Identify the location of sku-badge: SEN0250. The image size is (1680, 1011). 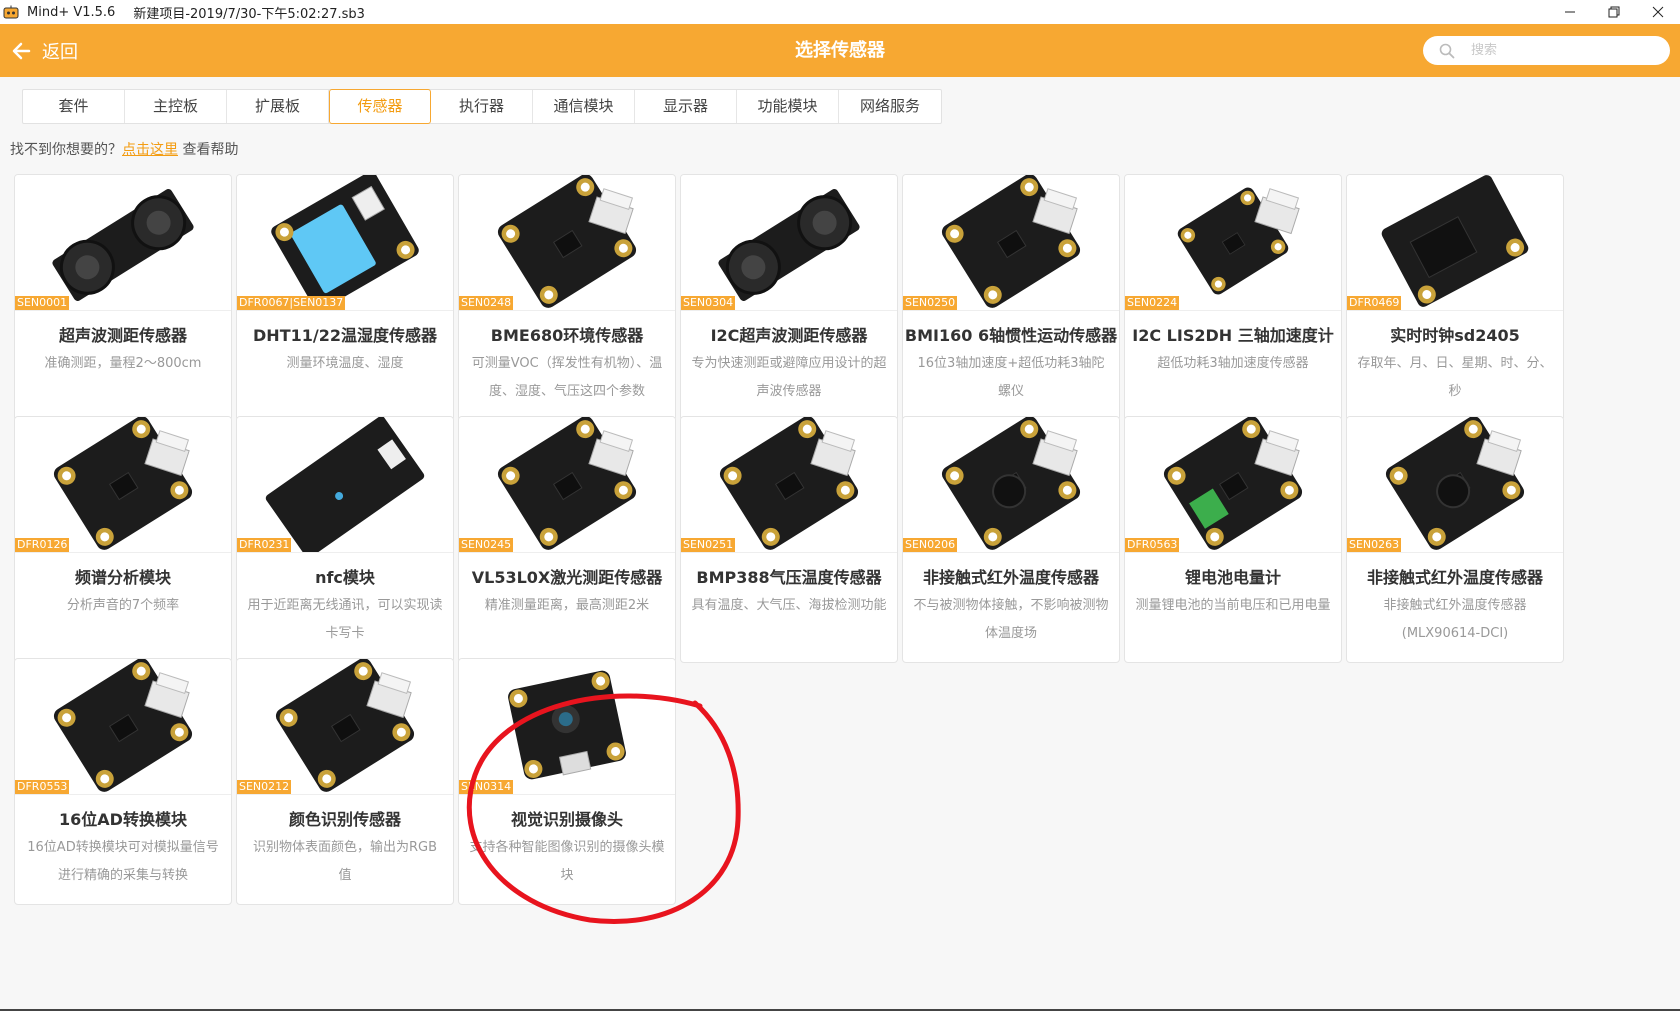
(930, 303).